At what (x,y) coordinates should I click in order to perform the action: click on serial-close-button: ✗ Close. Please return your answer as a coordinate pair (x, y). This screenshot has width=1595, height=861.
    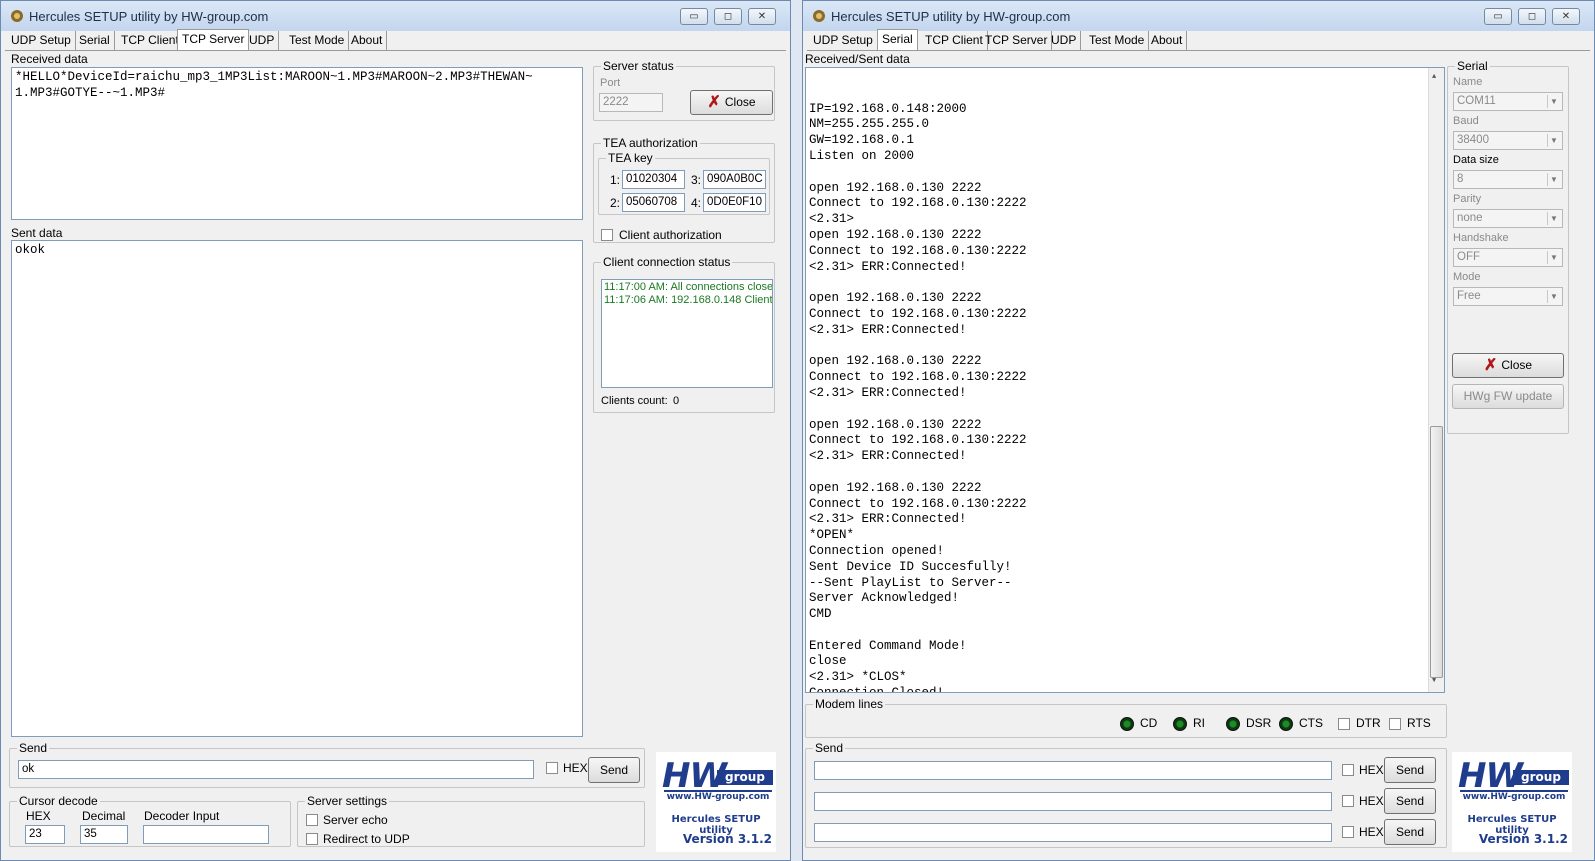
    Looking at the image, I should click on (1508, 365).